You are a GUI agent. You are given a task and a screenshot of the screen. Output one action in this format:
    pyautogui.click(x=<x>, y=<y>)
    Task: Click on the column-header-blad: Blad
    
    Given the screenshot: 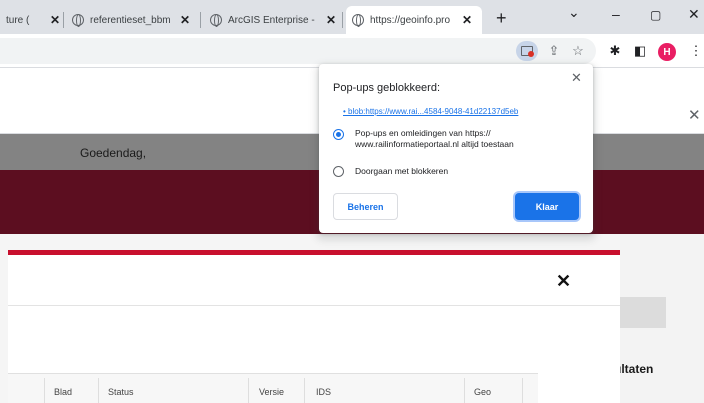 What is the action you would take?
    pyautogui.click(x=63, y=392)
    